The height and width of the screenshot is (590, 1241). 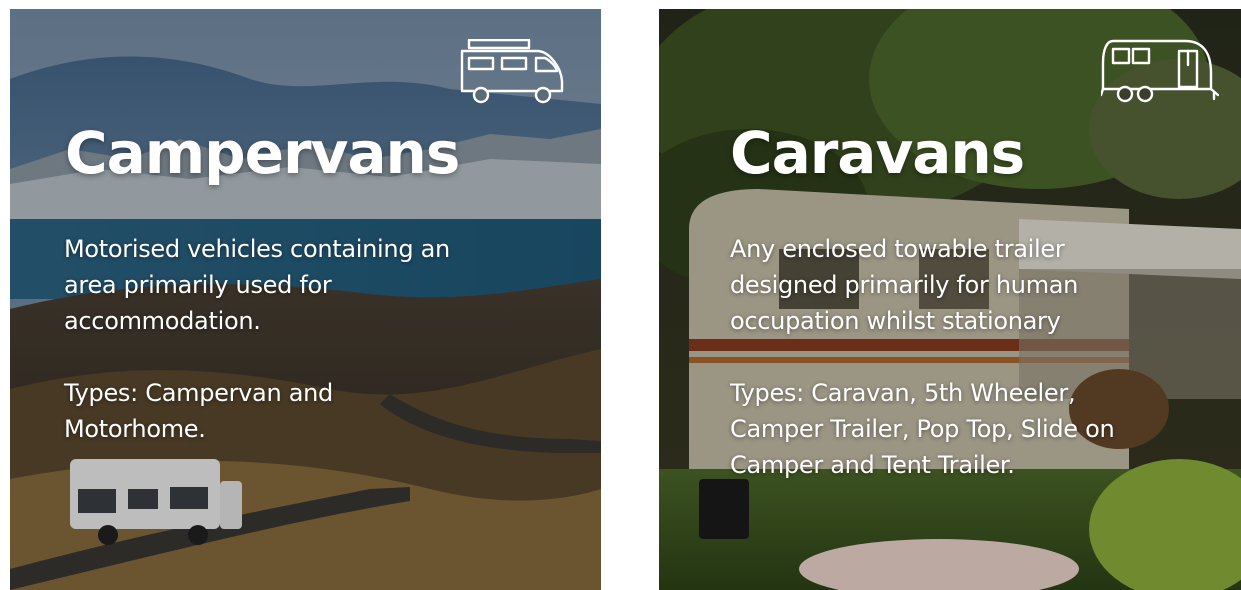 What do you see at coordinates (198, 411) in the screenshot?
I see `campervans-types: Types: Campervan and Motorhome.` at bounding box center [198, 411].